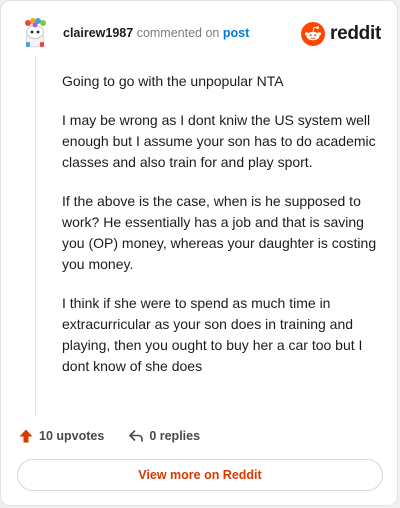 The image size is (400, 508). I want to click on upvote-count: 10 upvotes, so click(72, 436).